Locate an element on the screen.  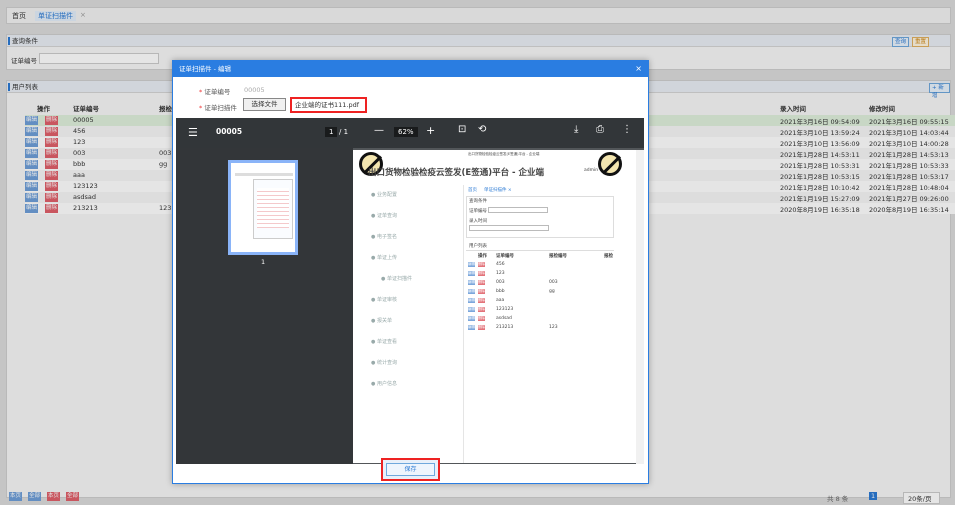
inner-cell-no: 003 is located at coordinates (500, 282).